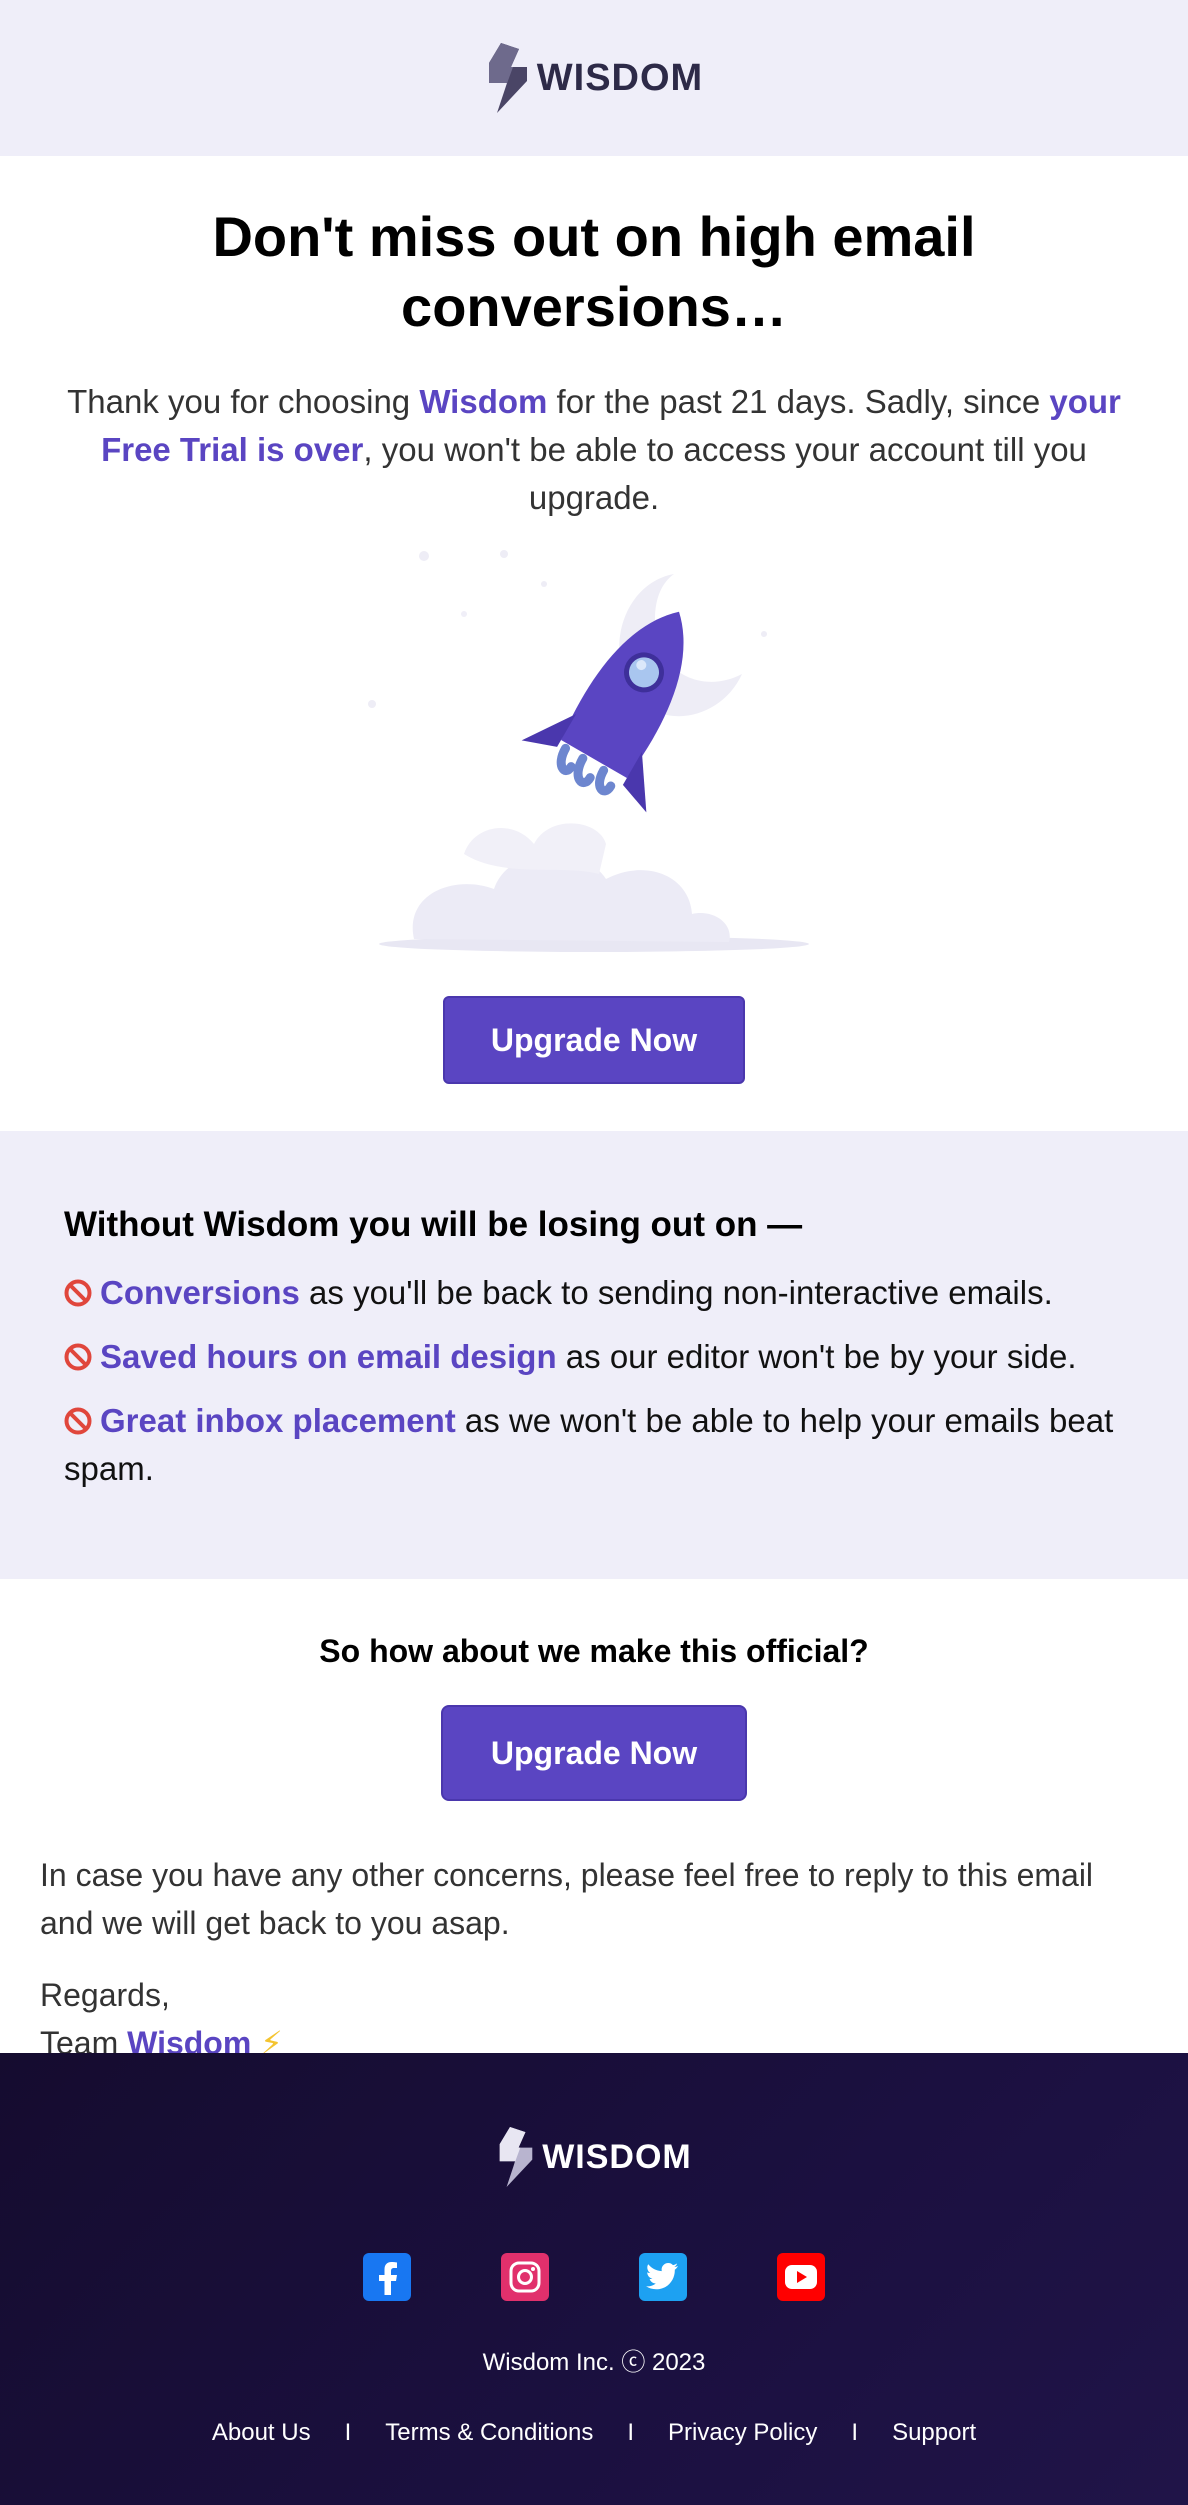  I want to click on copyright-text: Wisdom Inc. ⓒ 2023, so click(594, 2362).